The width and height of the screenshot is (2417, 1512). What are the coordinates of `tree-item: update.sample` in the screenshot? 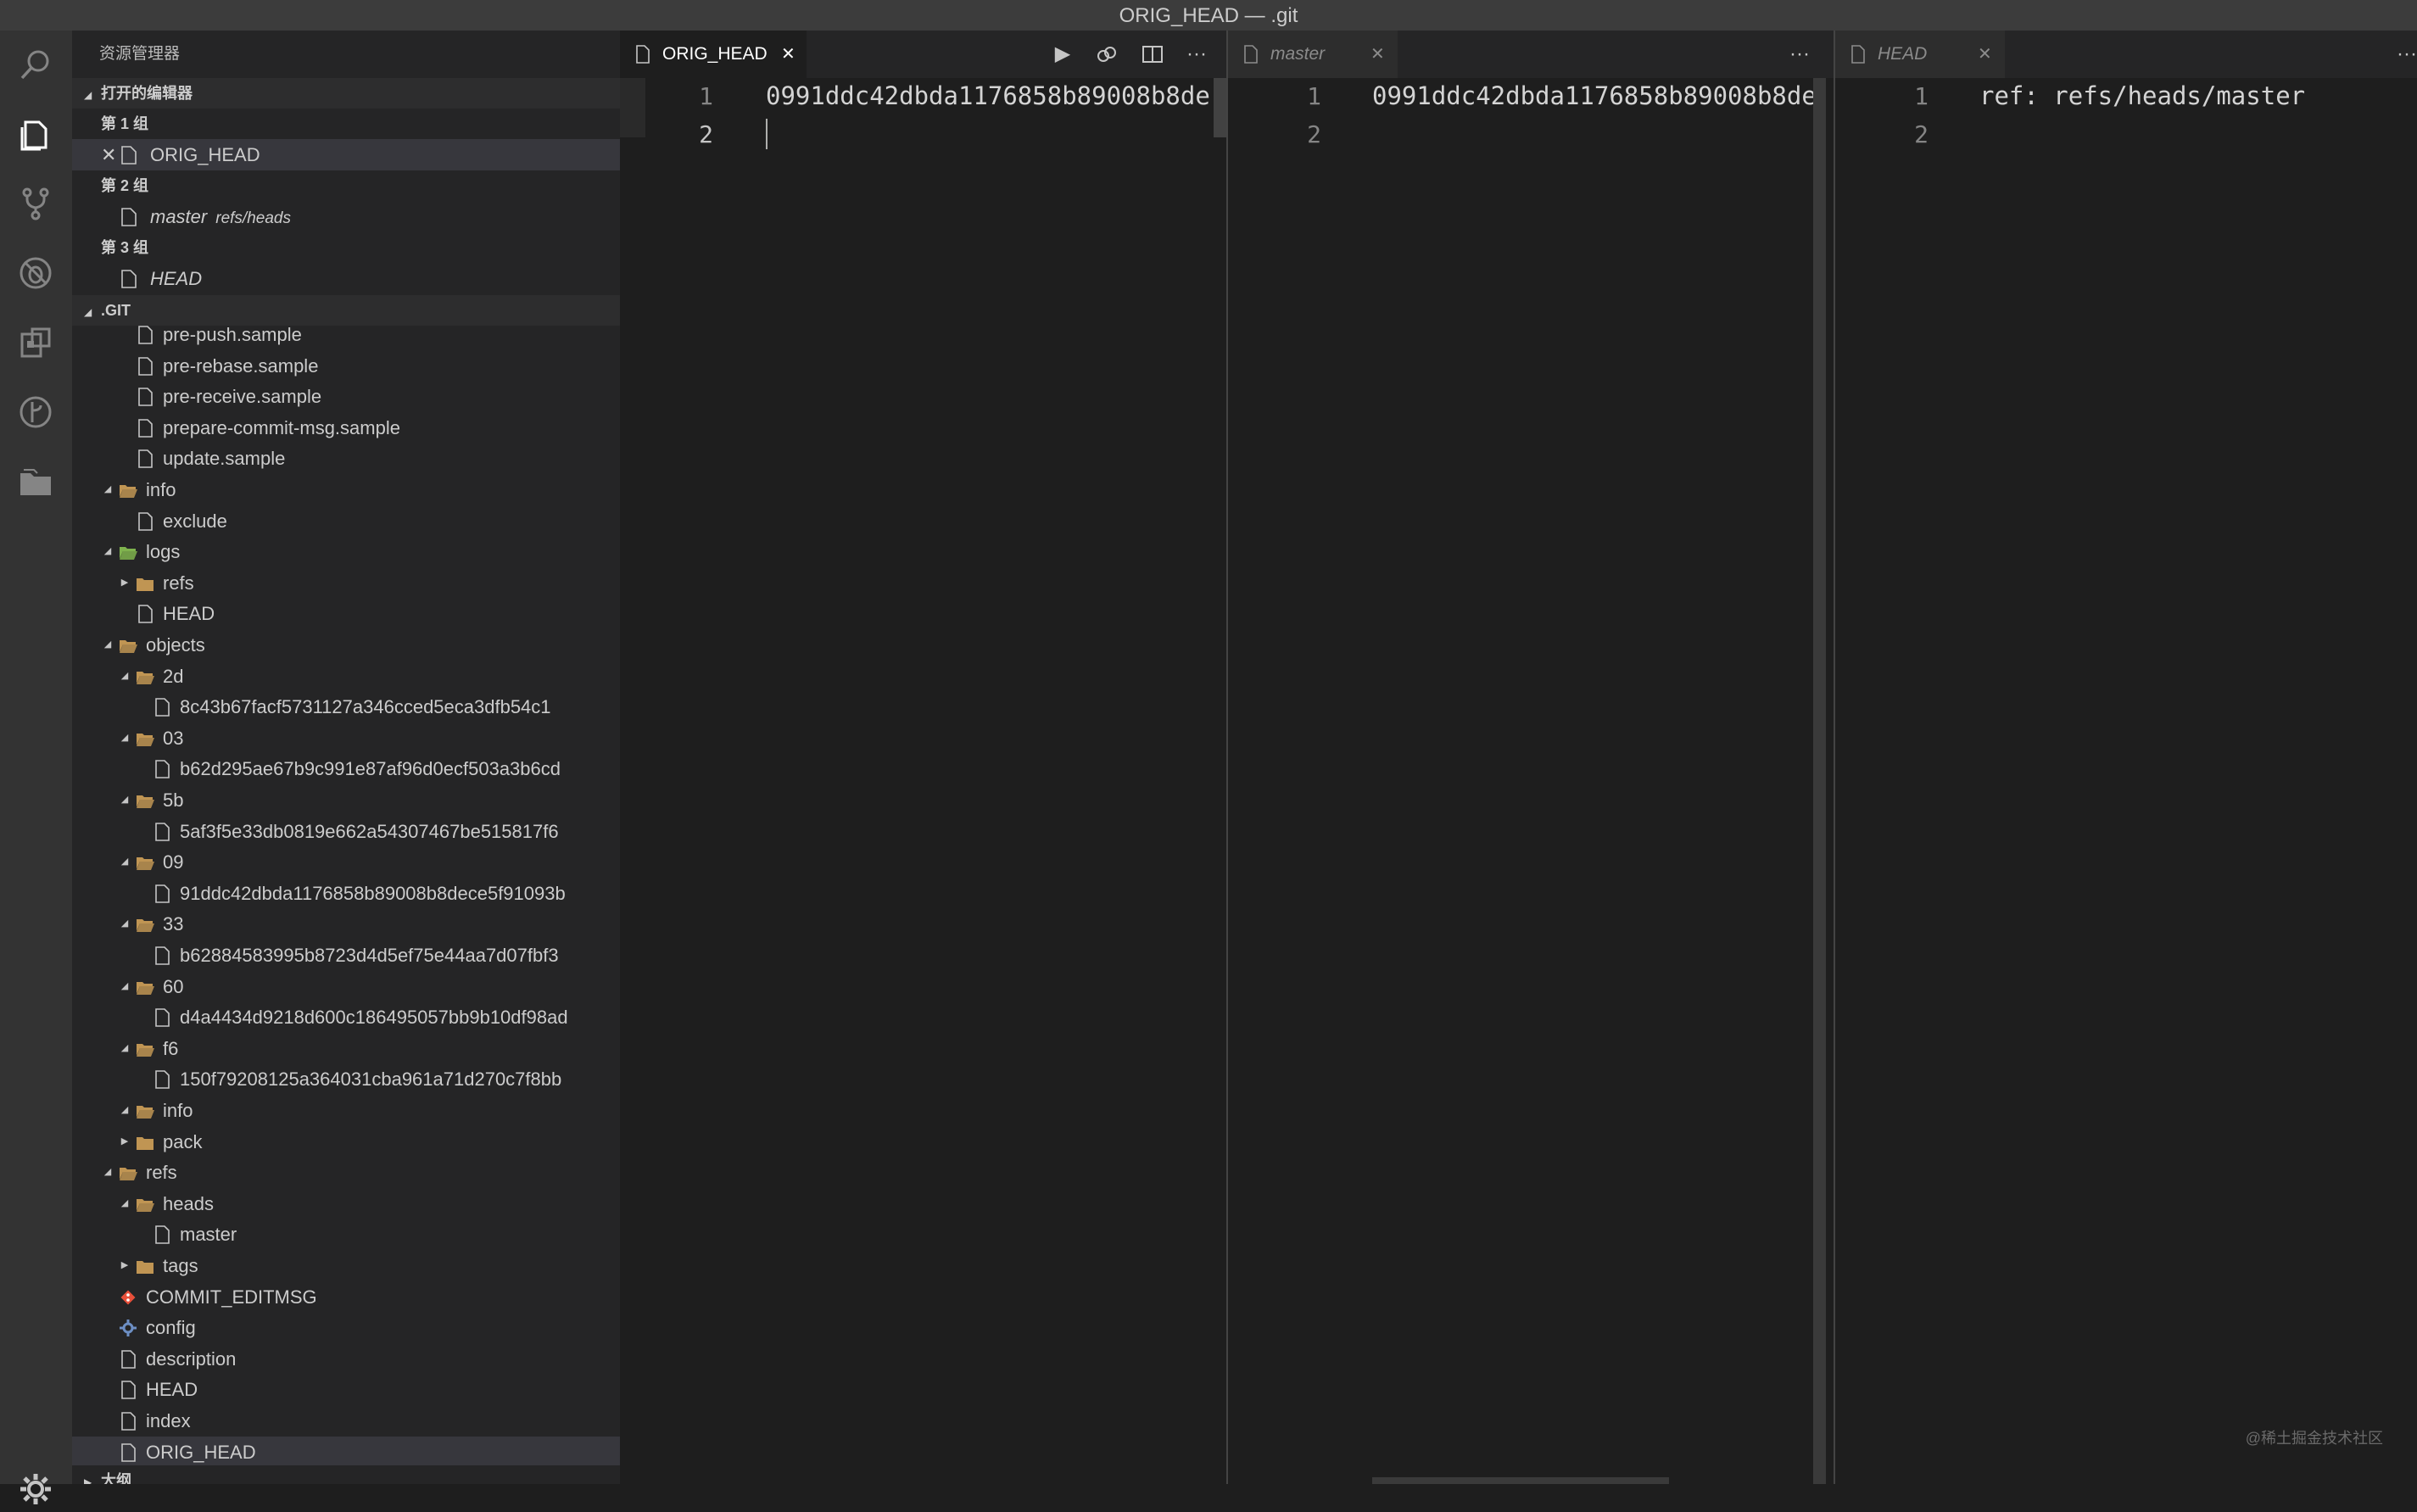 It's located at (346, 458).